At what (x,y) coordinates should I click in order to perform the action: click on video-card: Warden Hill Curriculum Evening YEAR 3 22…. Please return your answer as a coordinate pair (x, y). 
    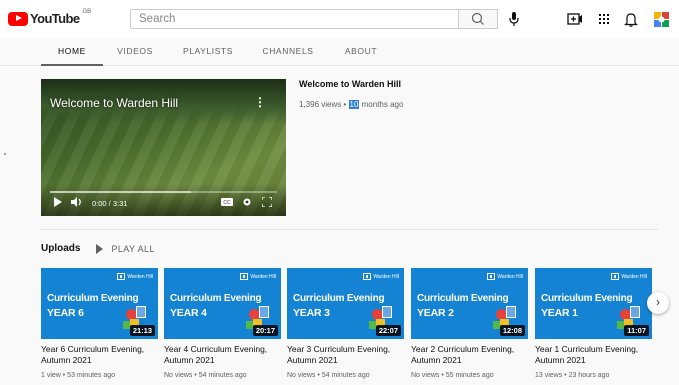
    Looking at the image, I should click on (345, 323).